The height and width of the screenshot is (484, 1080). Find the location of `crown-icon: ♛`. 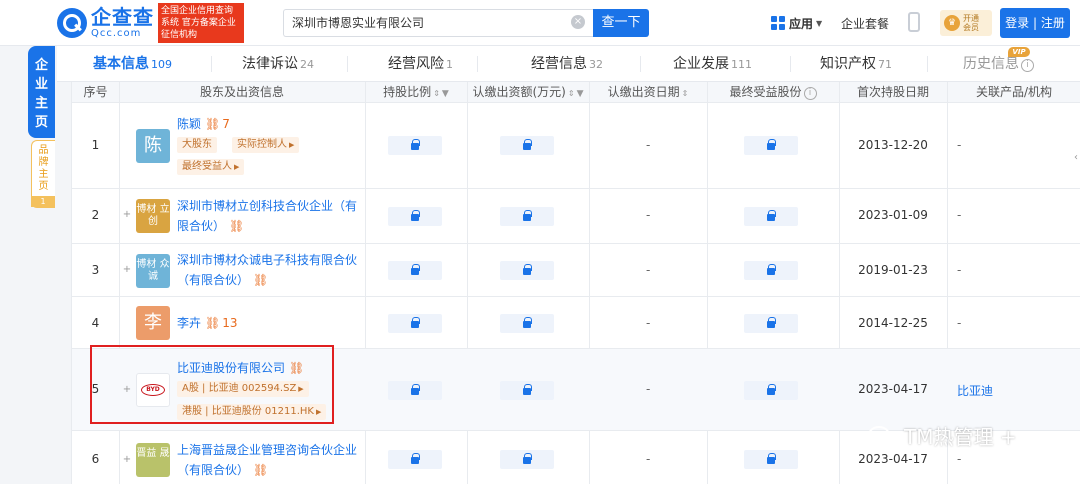

crown-icon: ♛ is located at coordinates (952, 23).